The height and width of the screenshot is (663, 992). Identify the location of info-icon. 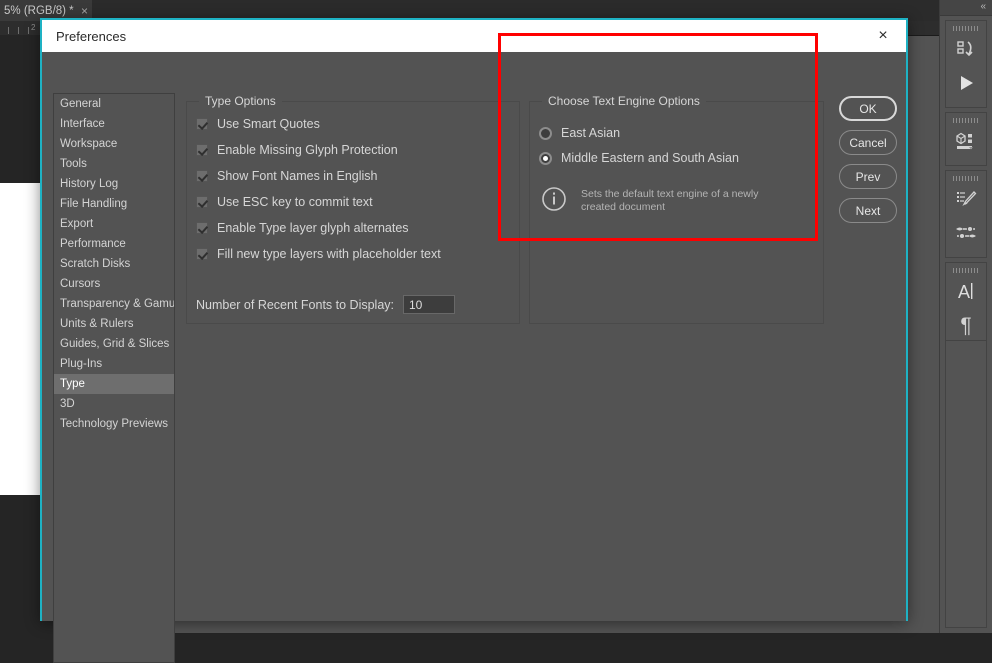
(554, 201).